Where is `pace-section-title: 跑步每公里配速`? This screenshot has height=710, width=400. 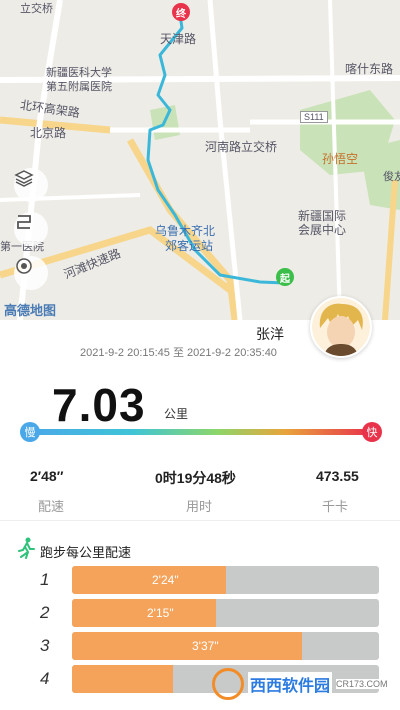
pace-section-title: 跑步每公里配速 is located at coordinates (86, 552).